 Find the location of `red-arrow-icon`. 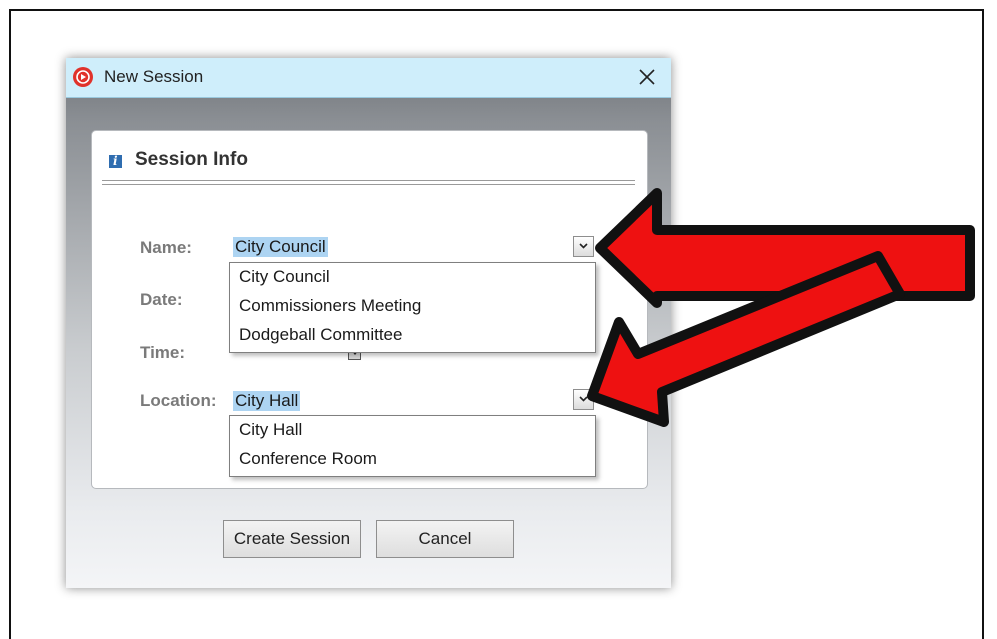

red-arrow-icon is located at coordinates (785, 248).